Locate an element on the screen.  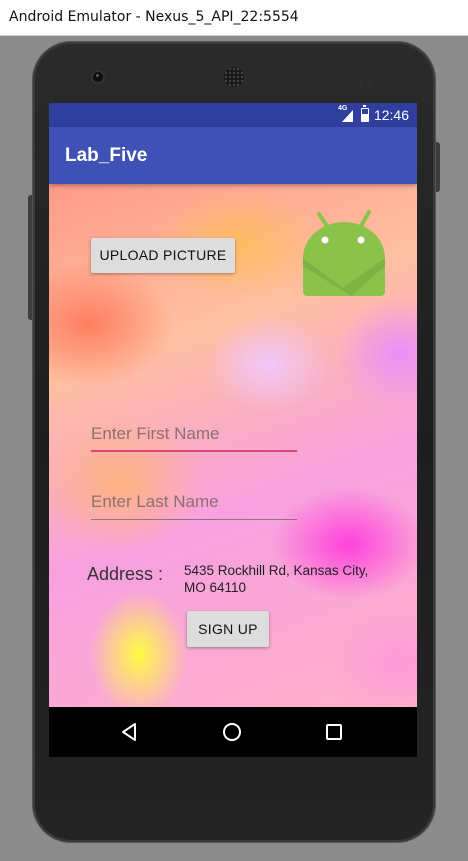
last-name-underline is located at coordinates (194, 519).